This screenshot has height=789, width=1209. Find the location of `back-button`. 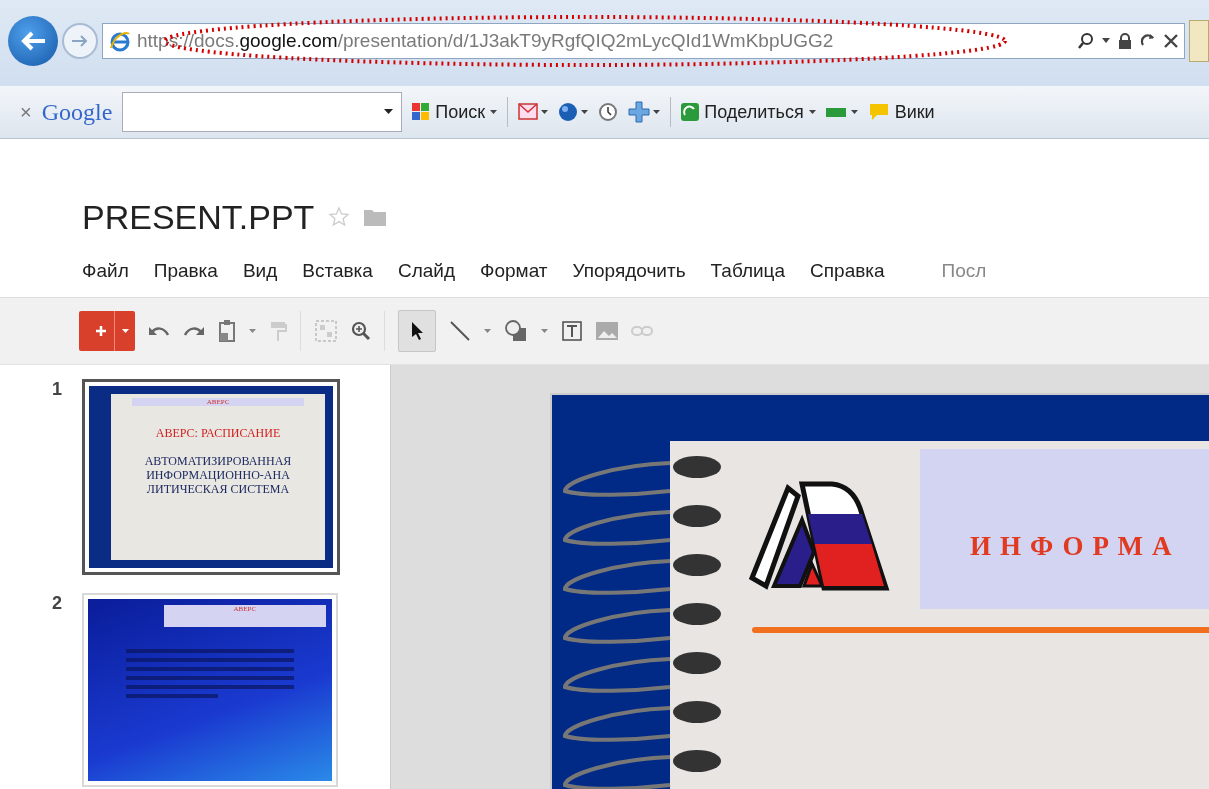

back-button is located at coordinates (33, 41).